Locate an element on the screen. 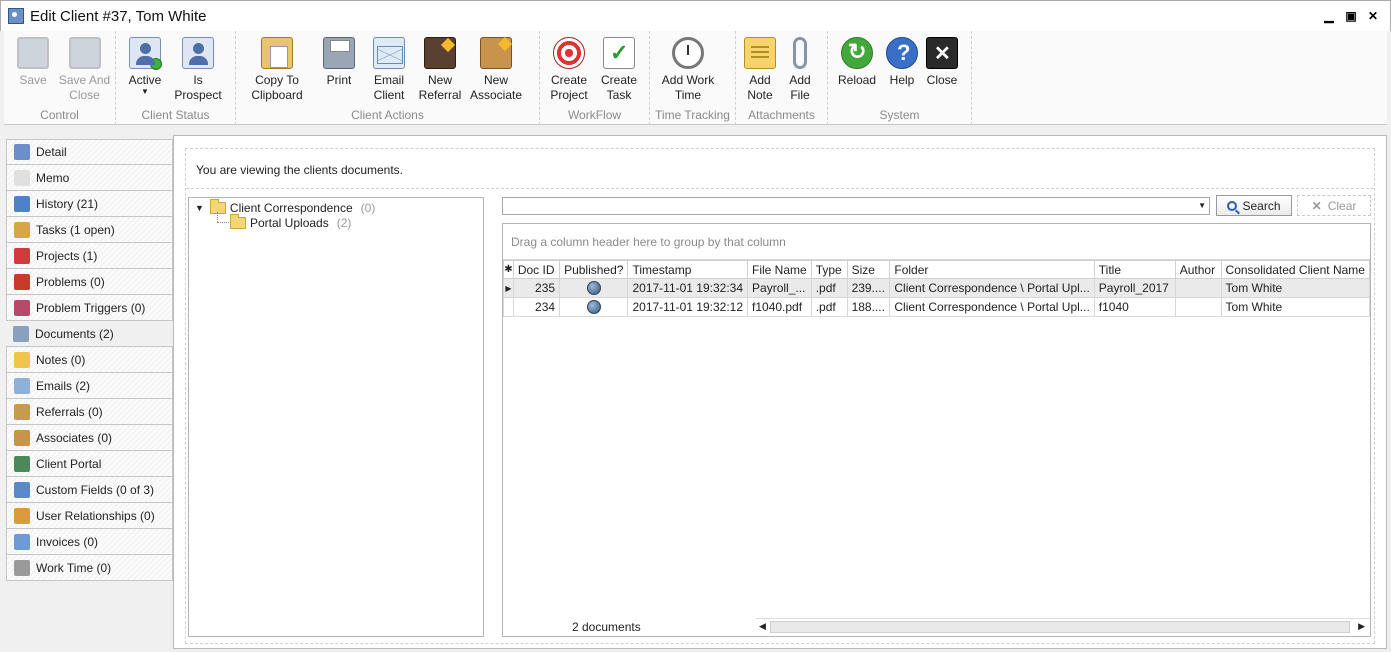 The image size is (1391, 652). row-indicator-header: ✱ is located at coordinates (508, 269).